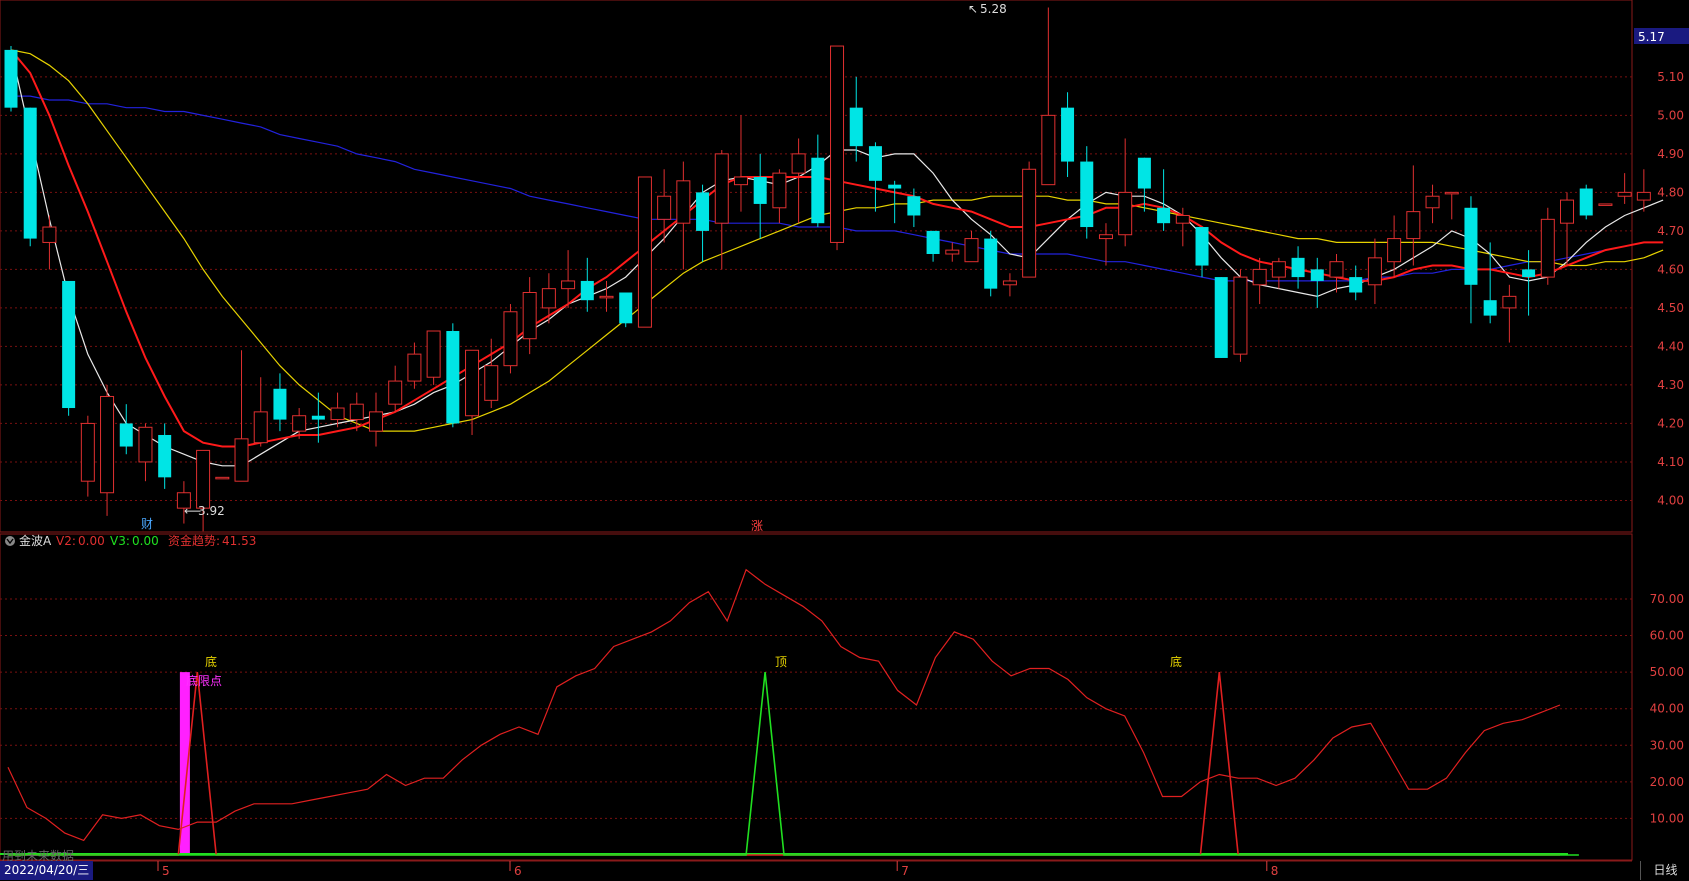  Describe the element at coordinates (47, 870) in the screenshot. I see `date-readout: 2022/04/20/三` at that location.